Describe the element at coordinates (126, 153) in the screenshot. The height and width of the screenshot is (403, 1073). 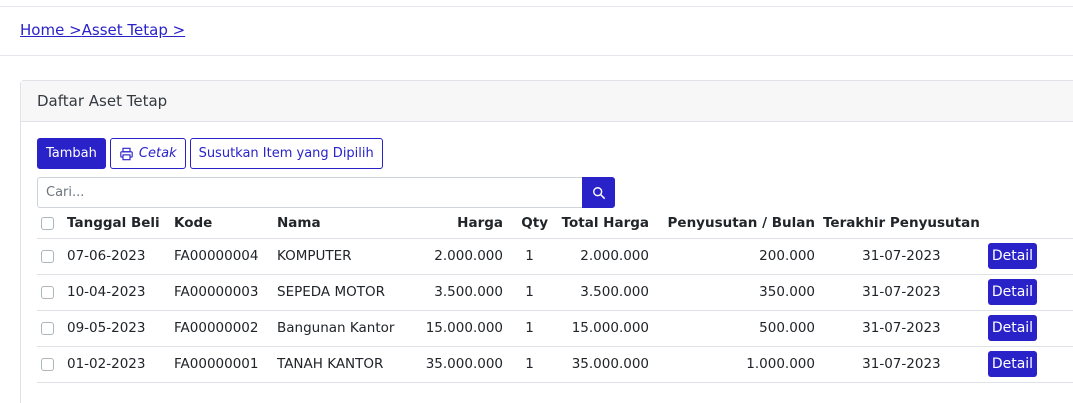
I see `printer-icon` at that location.